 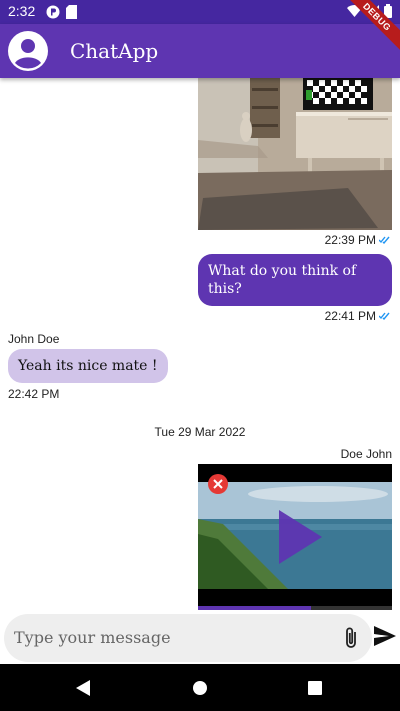 I want to click on sd-card-icon, so click(x=71, y=12).